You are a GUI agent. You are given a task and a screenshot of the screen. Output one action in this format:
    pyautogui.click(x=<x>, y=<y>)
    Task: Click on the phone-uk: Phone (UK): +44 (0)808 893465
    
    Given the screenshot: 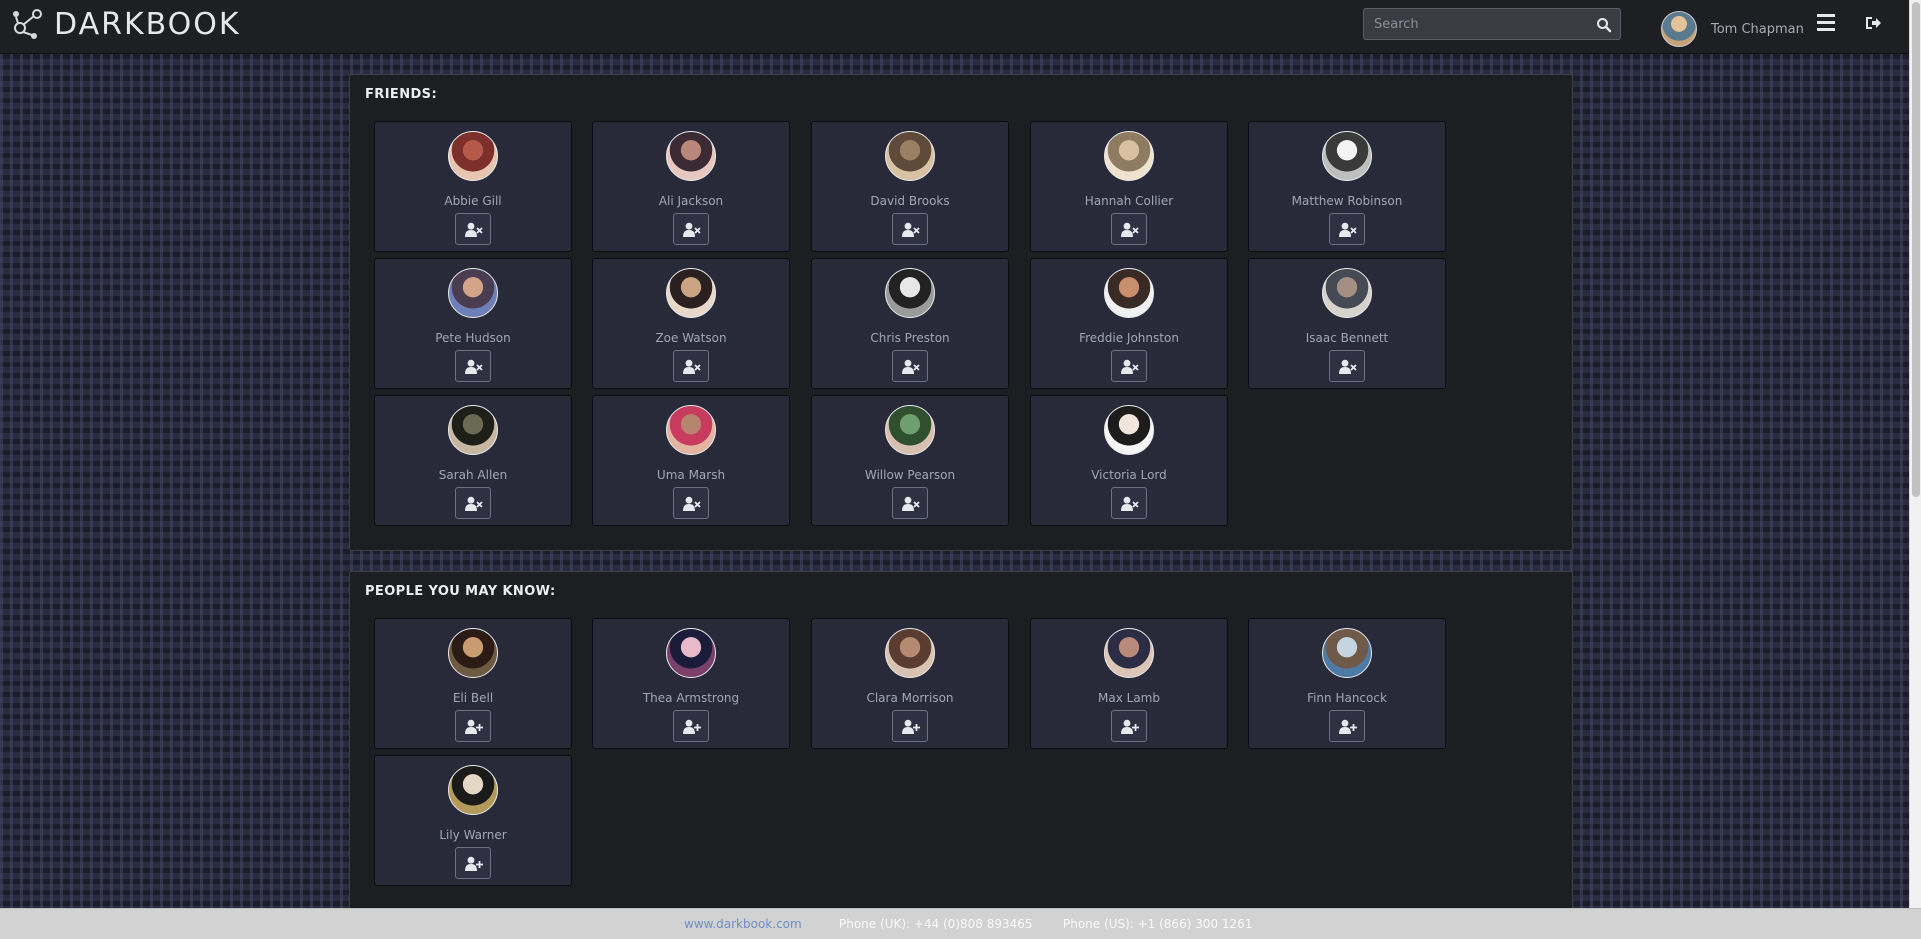 What is the action you would take?
    pyautogui.click(x=936, y=924)
    